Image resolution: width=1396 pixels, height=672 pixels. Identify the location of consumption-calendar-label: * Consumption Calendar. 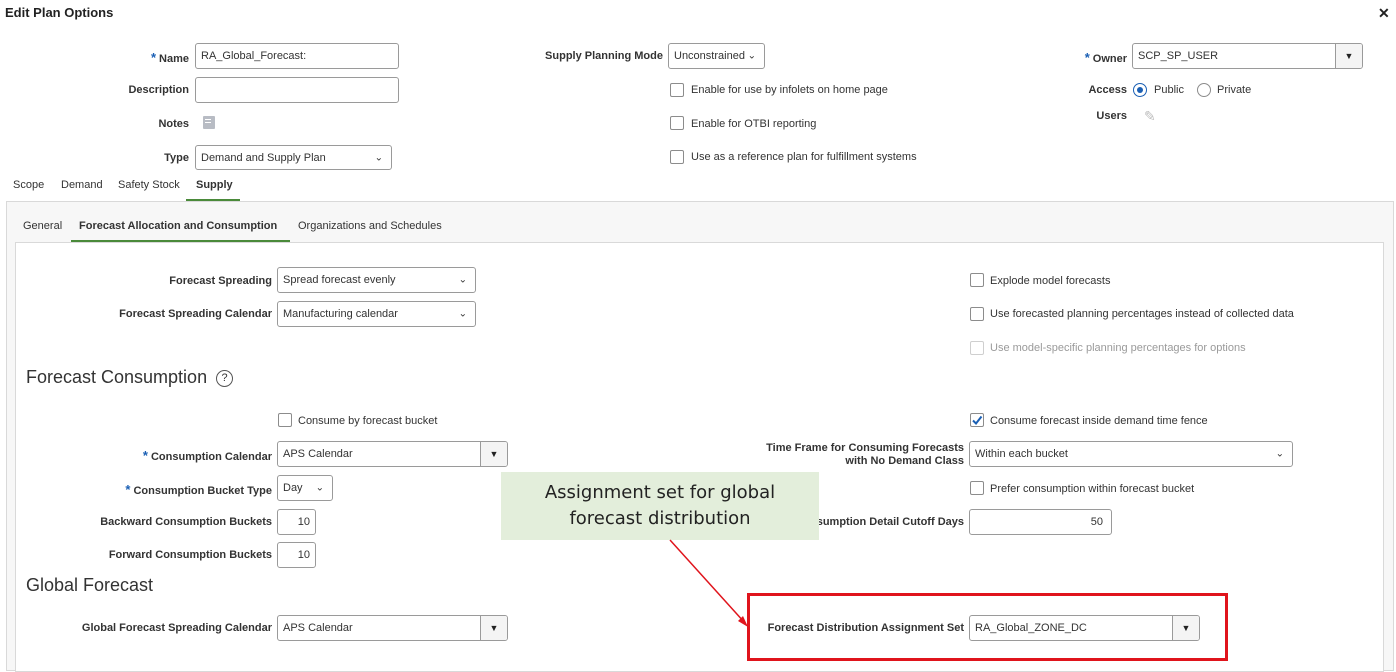
(207, 455).